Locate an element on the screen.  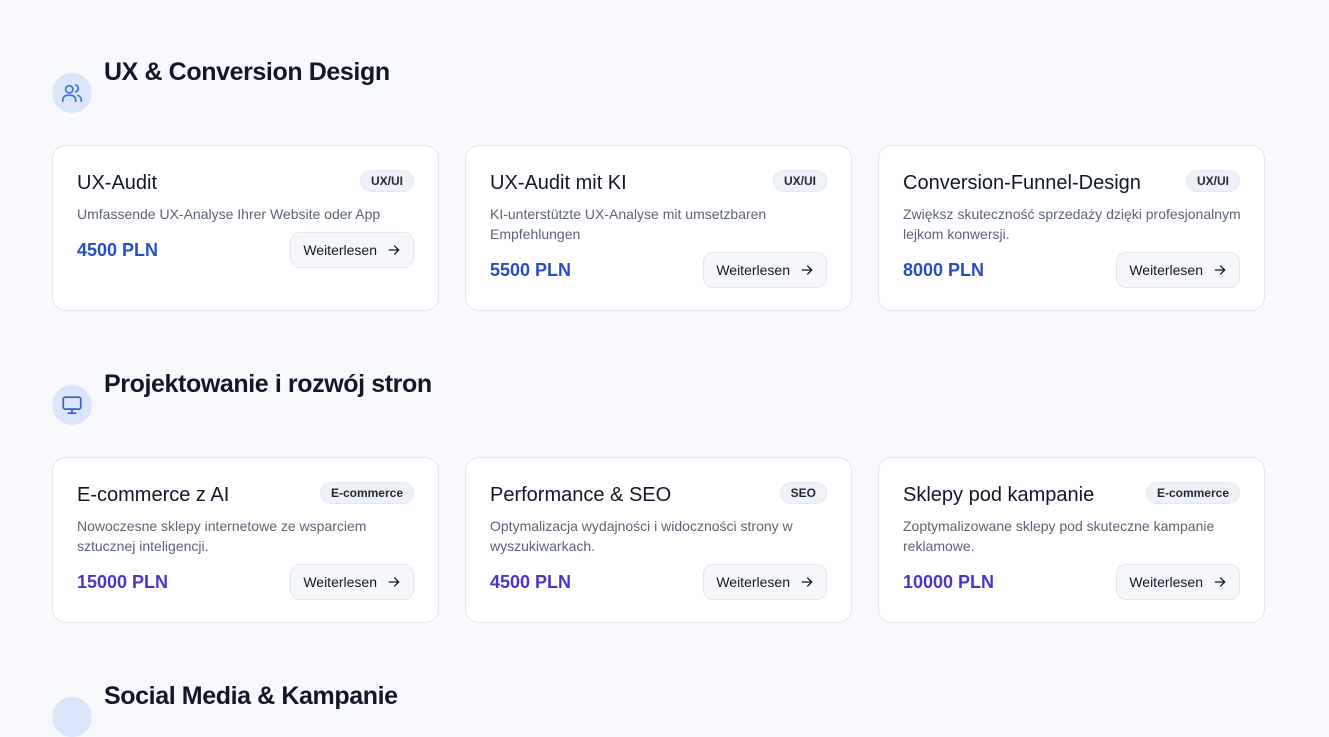
users-icon is located at coordinates (72, 93).